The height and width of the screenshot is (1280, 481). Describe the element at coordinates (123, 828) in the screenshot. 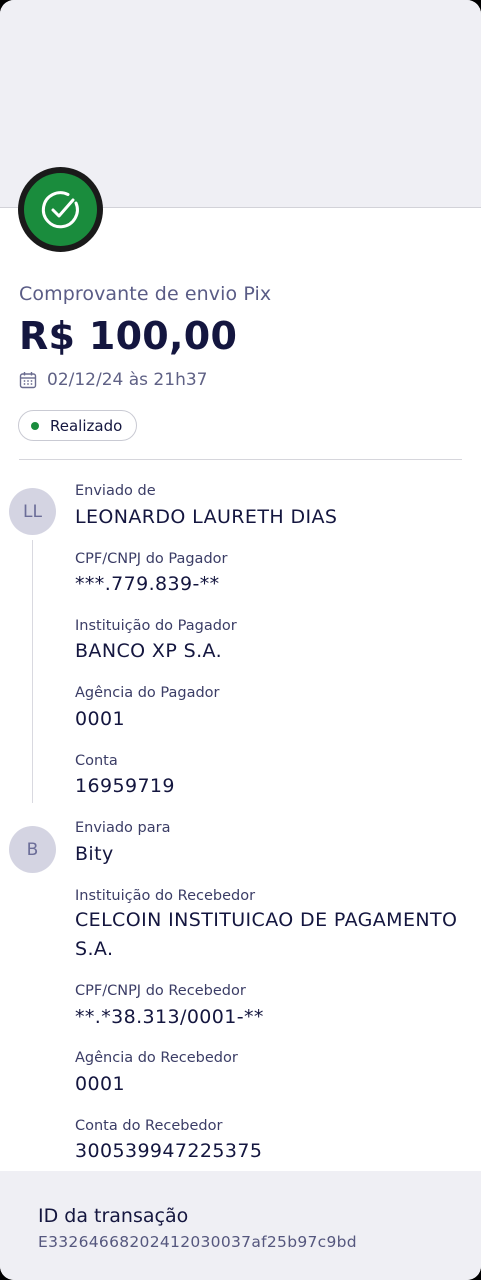

I see `receiver-section-label: Enviado para` at that location.